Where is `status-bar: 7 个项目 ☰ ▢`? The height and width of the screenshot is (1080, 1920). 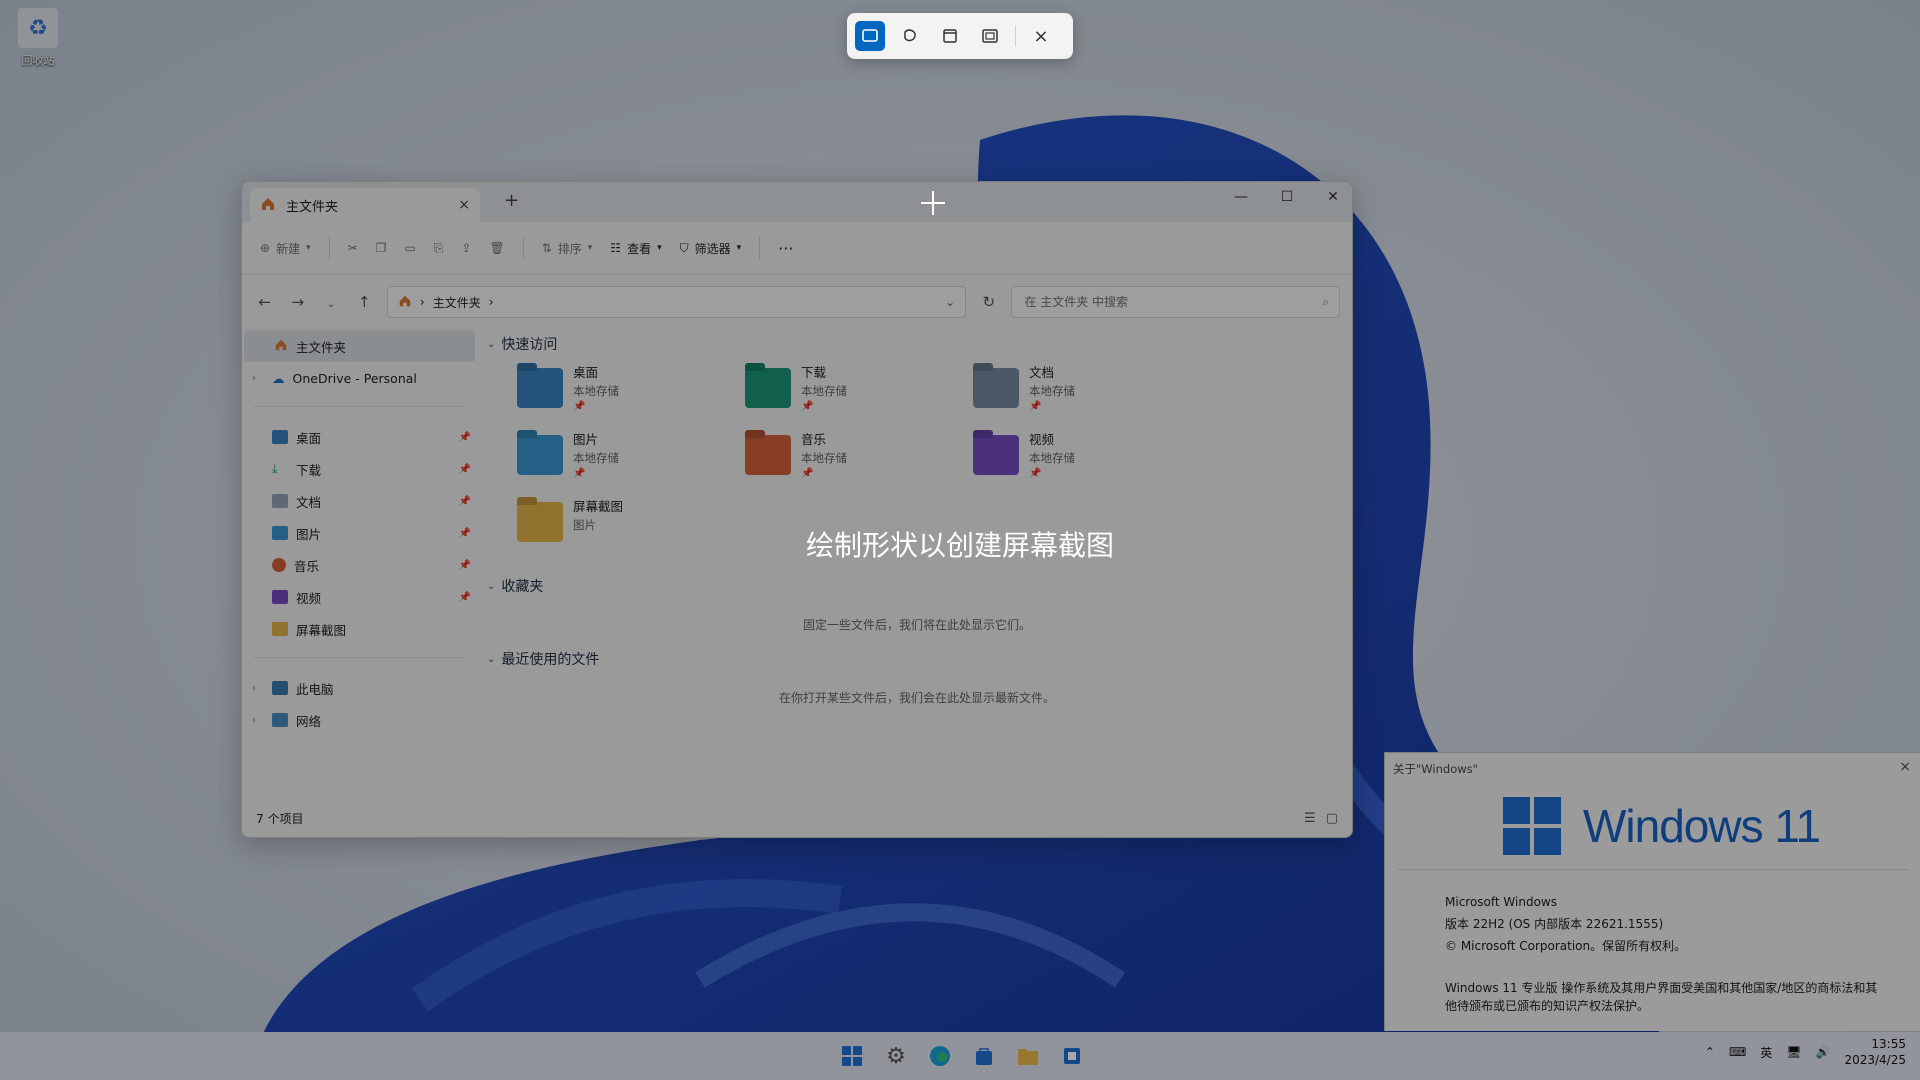
status-bar: 7 个项目 ☰ ▢ is located at coordinates (797, 818).